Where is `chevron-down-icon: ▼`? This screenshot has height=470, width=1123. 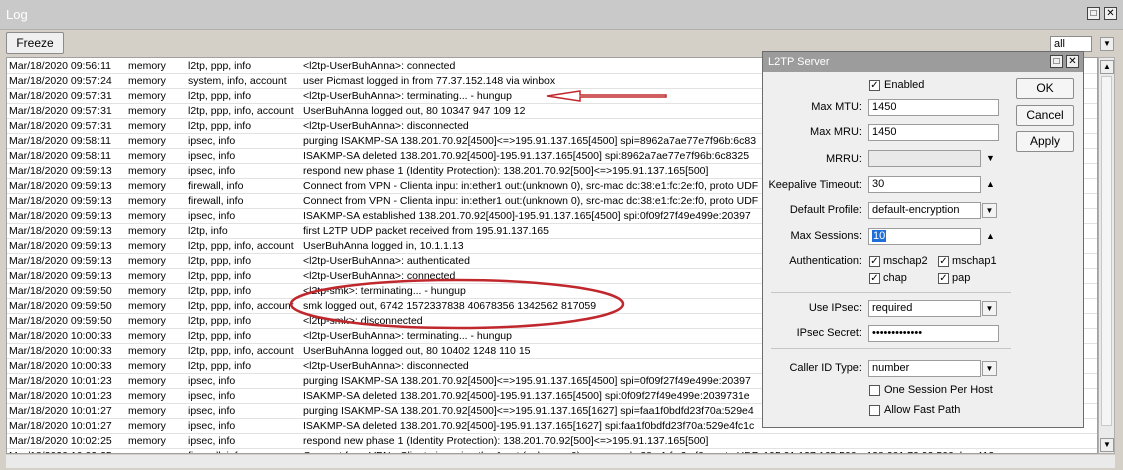 chevron-down-icon: ▼ is located at coordinates (1107, 44).